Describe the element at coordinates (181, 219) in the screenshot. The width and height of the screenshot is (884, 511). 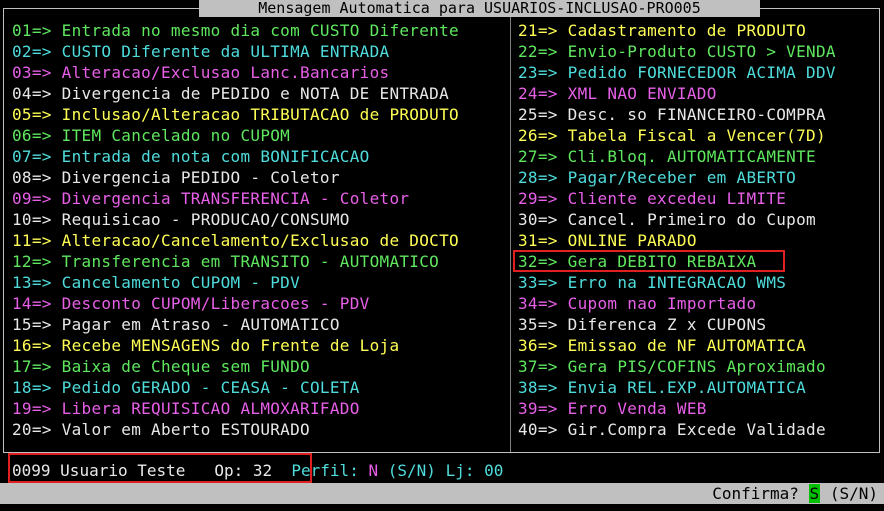
I see `option-item: 10=> Requisicao - PRODUCAO/CONSUMO` at that location.